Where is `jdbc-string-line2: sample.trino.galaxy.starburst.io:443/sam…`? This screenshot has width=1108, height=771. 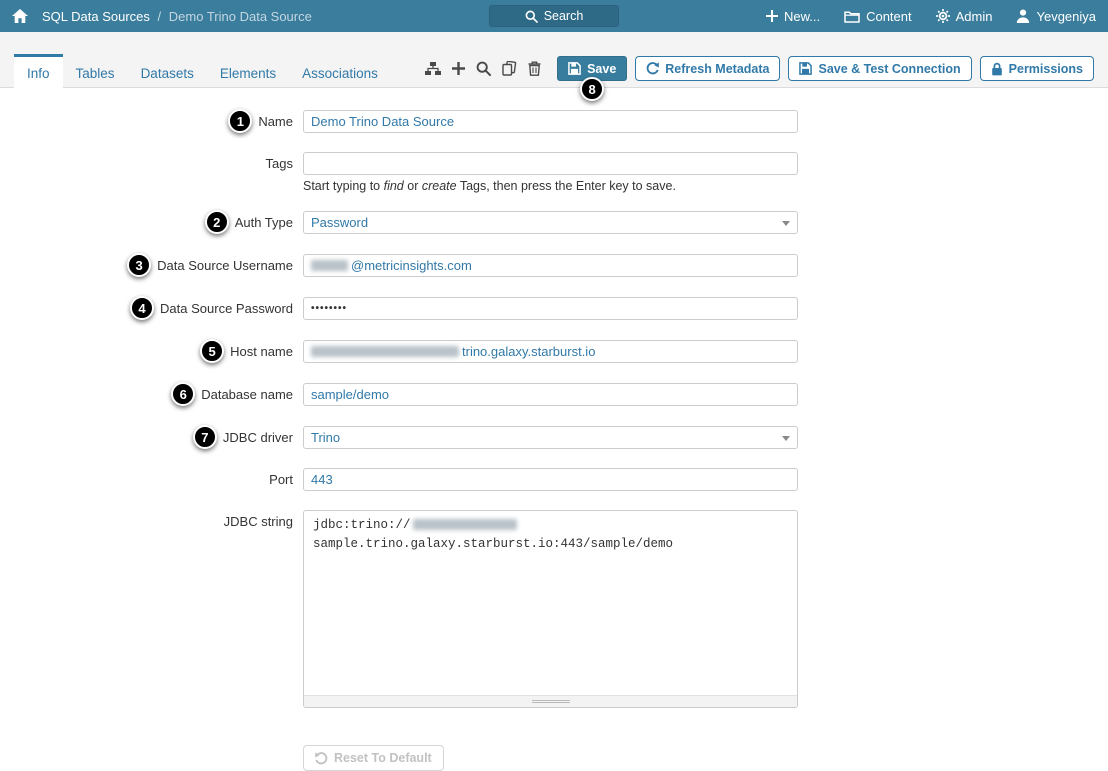
jdbc-string-line2: sample.trino.galaxy.starburst.io:443/sam… is located at coordinates (493, 544).